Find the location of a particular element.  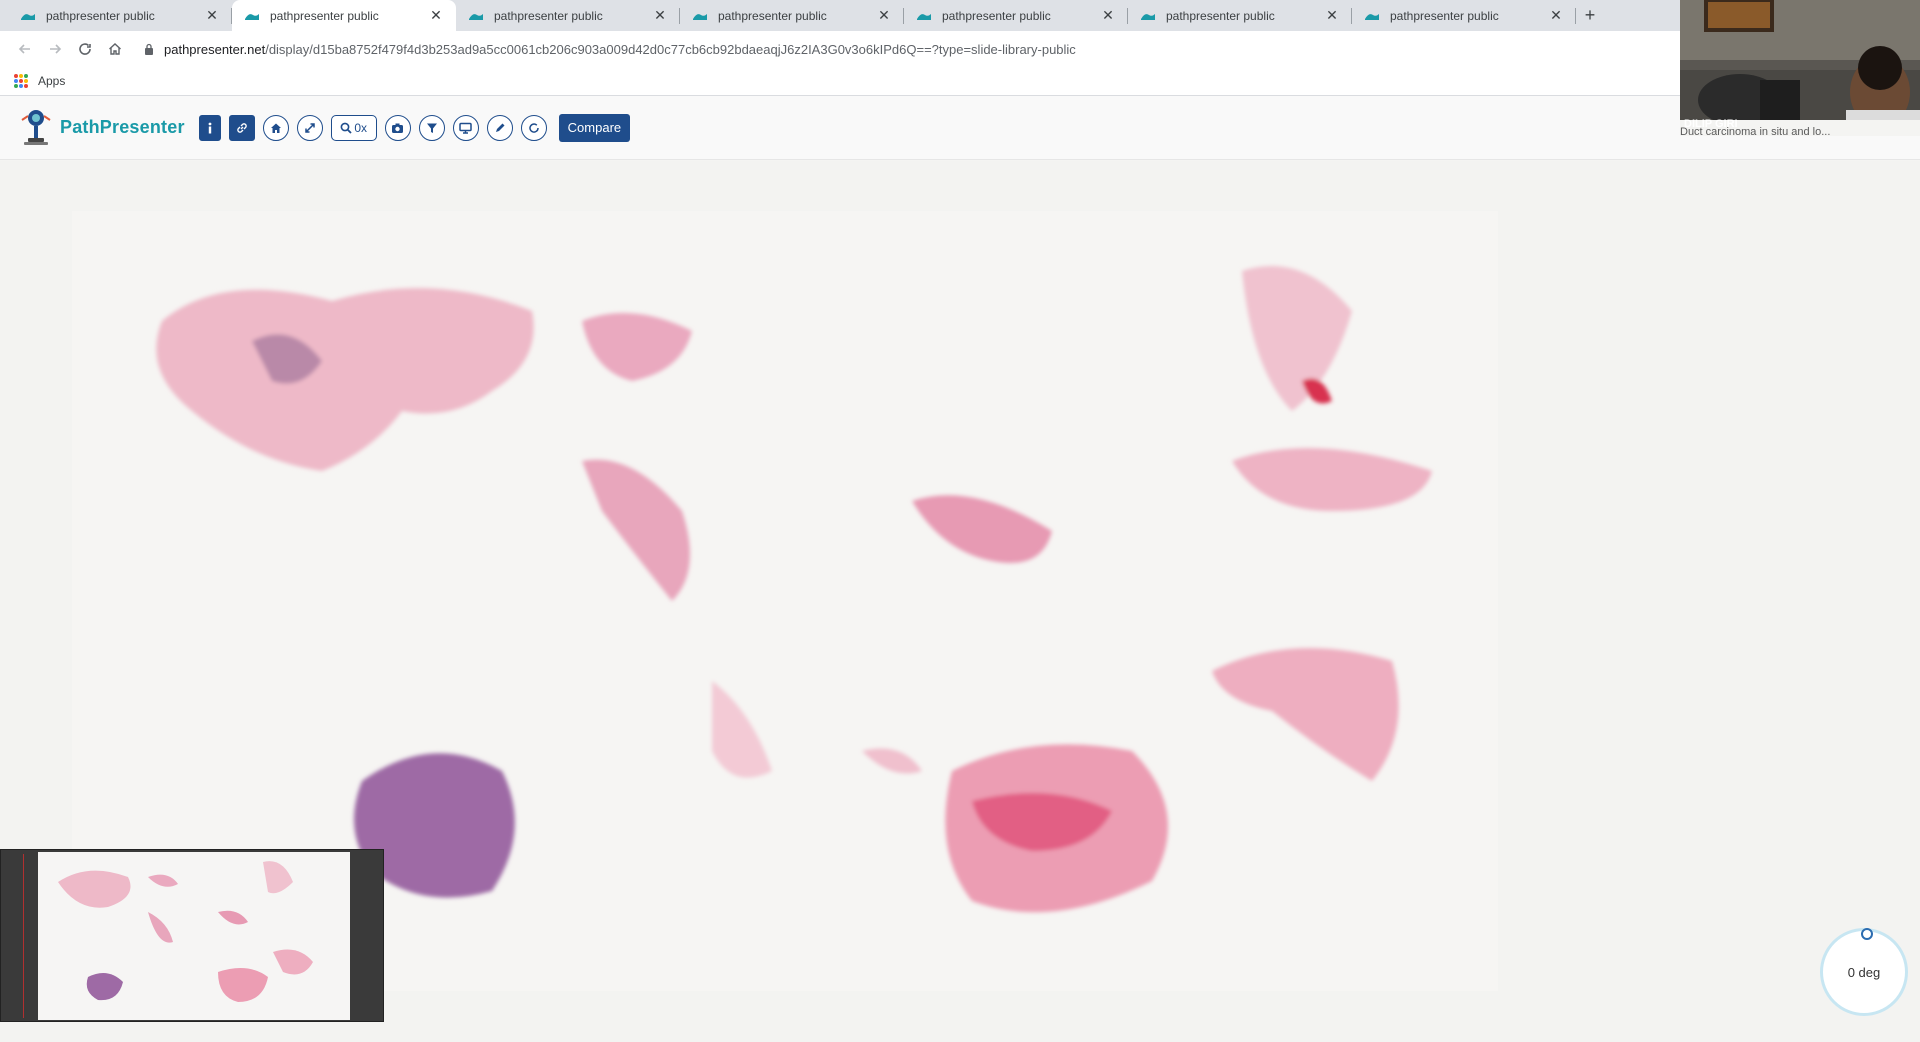

bookmark-apps: Apps is located at coordinates (51, 81).